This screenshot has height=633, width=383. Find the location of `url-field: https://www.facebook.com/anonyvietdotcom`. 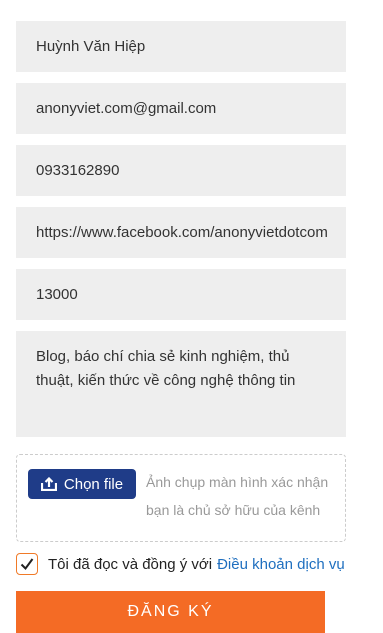

url-field: https://www.facebook.com/anonyvietdotcom is located at coordinates (181, 232).